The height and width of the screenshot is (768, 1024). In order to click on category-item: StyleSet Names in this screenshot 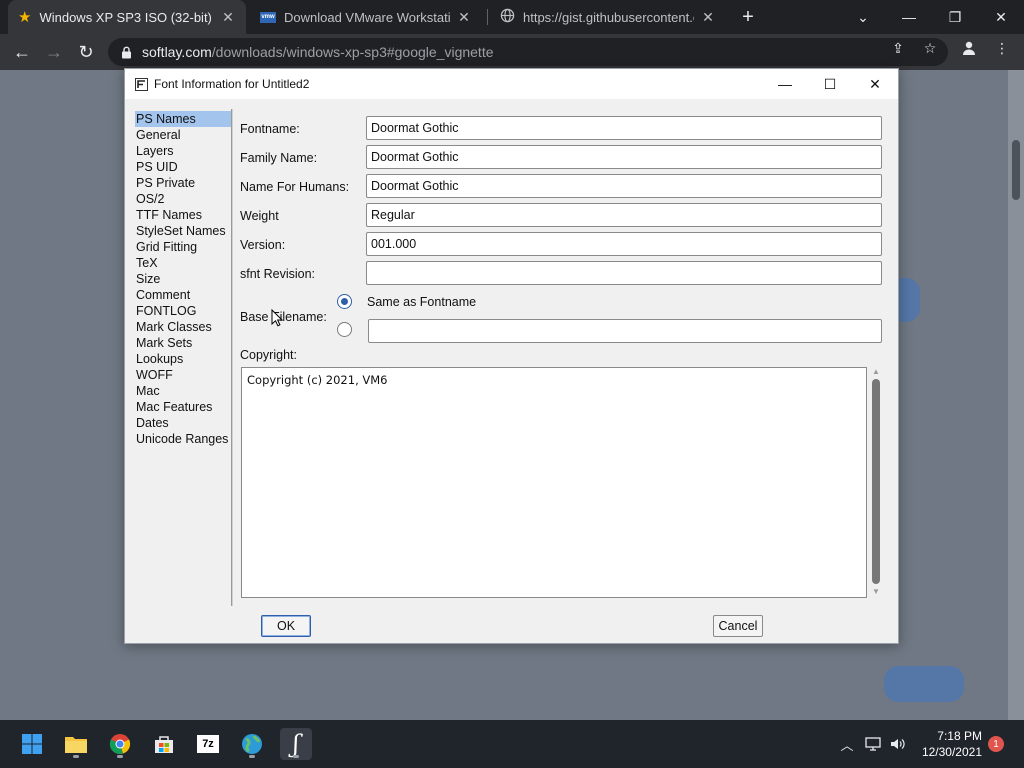, I will do `click(183, 231)`.